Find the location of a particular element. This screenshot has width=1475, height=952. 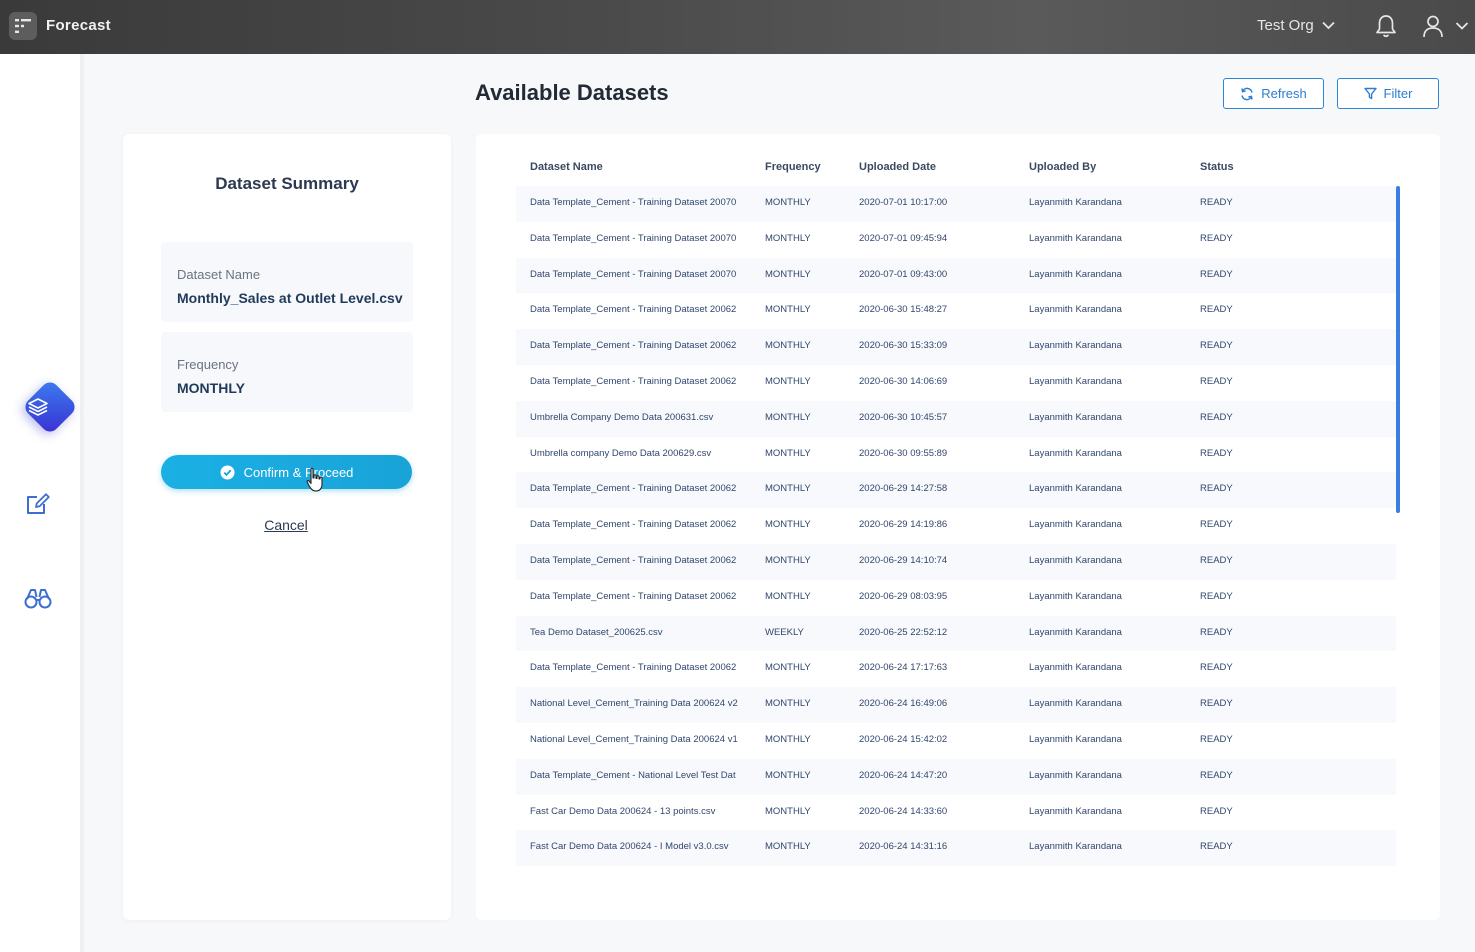

cell-uploaded-date: 2020-06-29 14:19:86 is located at coordinates (903, 525).